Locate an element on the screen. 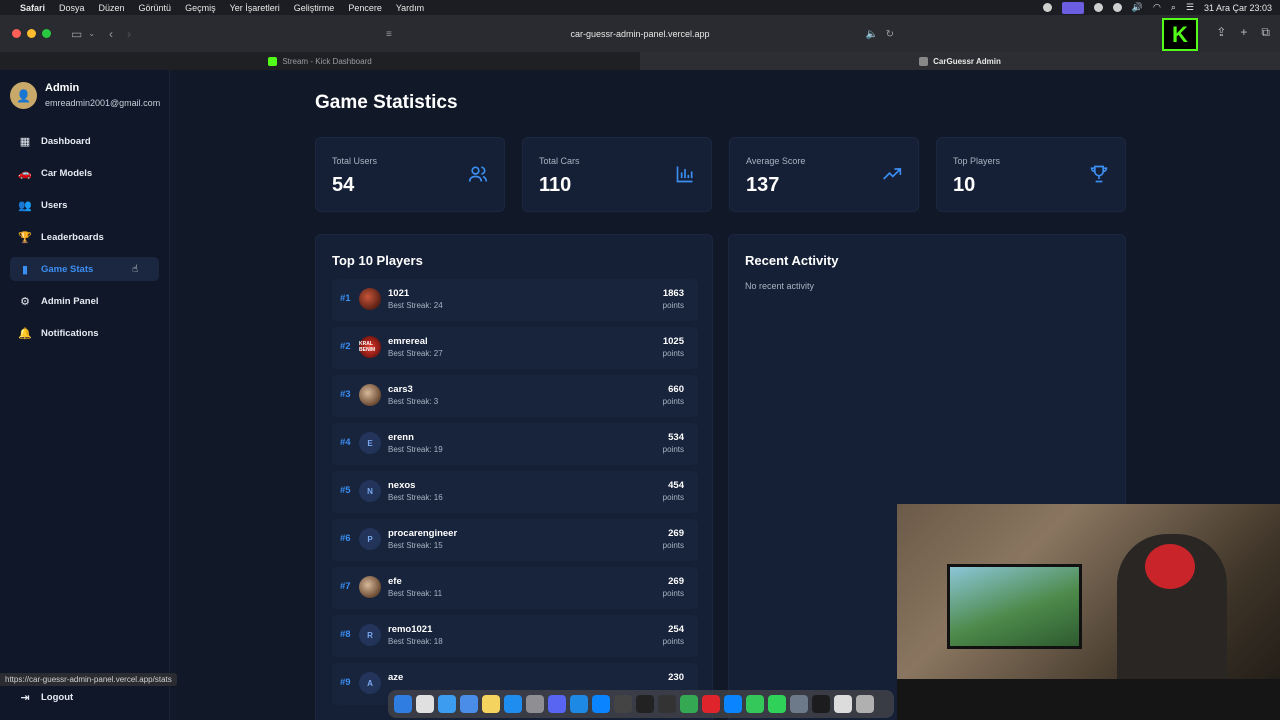 This screenshot has width=1280, height=720. app-store-icon is located at coordinates (513, 704).